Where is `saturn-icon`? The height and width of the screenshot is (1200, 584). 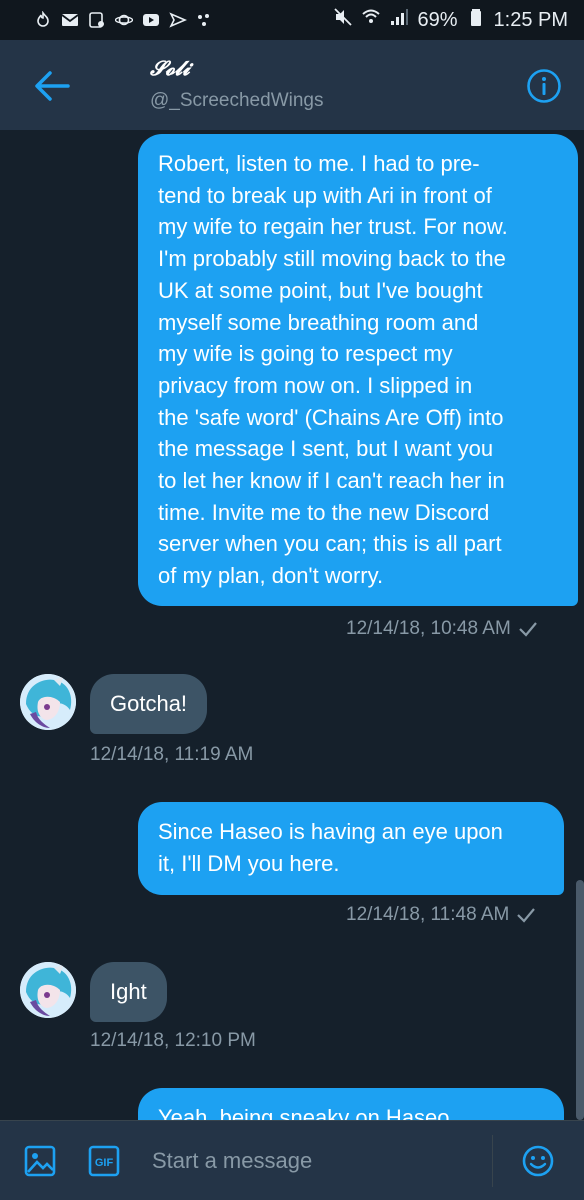
saturn-icon is located at coordinates (124, 20).